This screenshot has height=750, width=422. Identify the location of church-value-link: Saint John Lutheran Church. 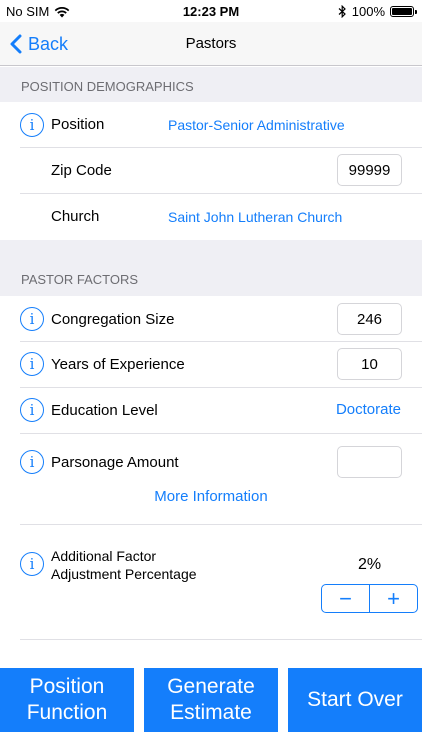
(255, 217).